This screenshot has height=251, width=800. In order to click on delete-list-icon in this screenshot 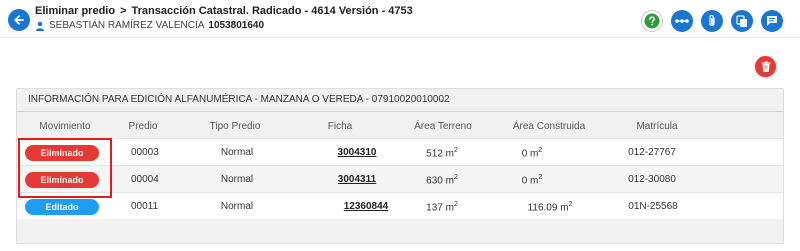, I will do `click(765, 66)`.